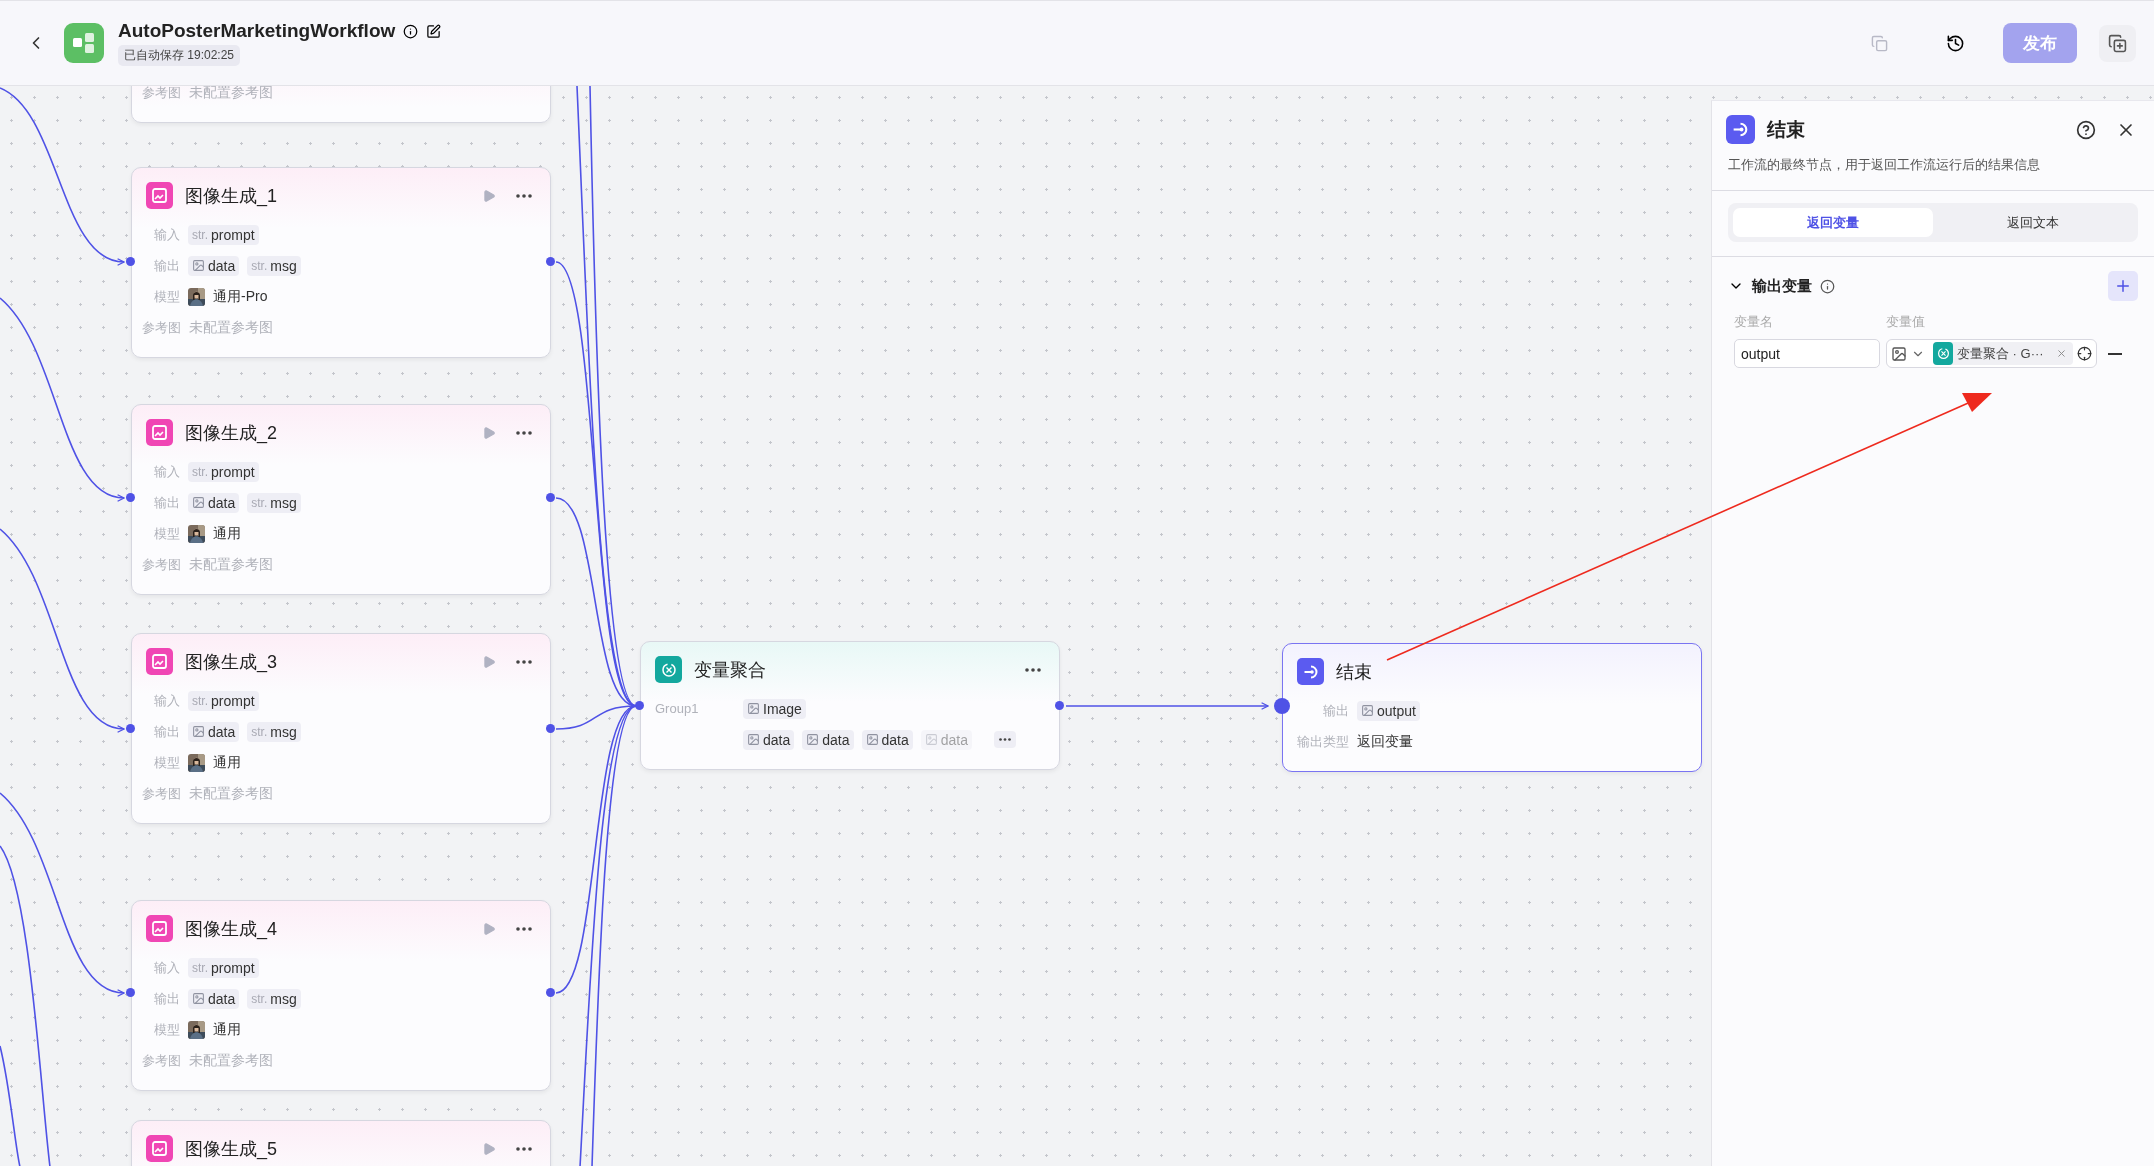 This screenshot has height=1166, width=2154. Describe the element at coordinates (2114, 353) in the screenshot. I see `minus-icon` at that location.